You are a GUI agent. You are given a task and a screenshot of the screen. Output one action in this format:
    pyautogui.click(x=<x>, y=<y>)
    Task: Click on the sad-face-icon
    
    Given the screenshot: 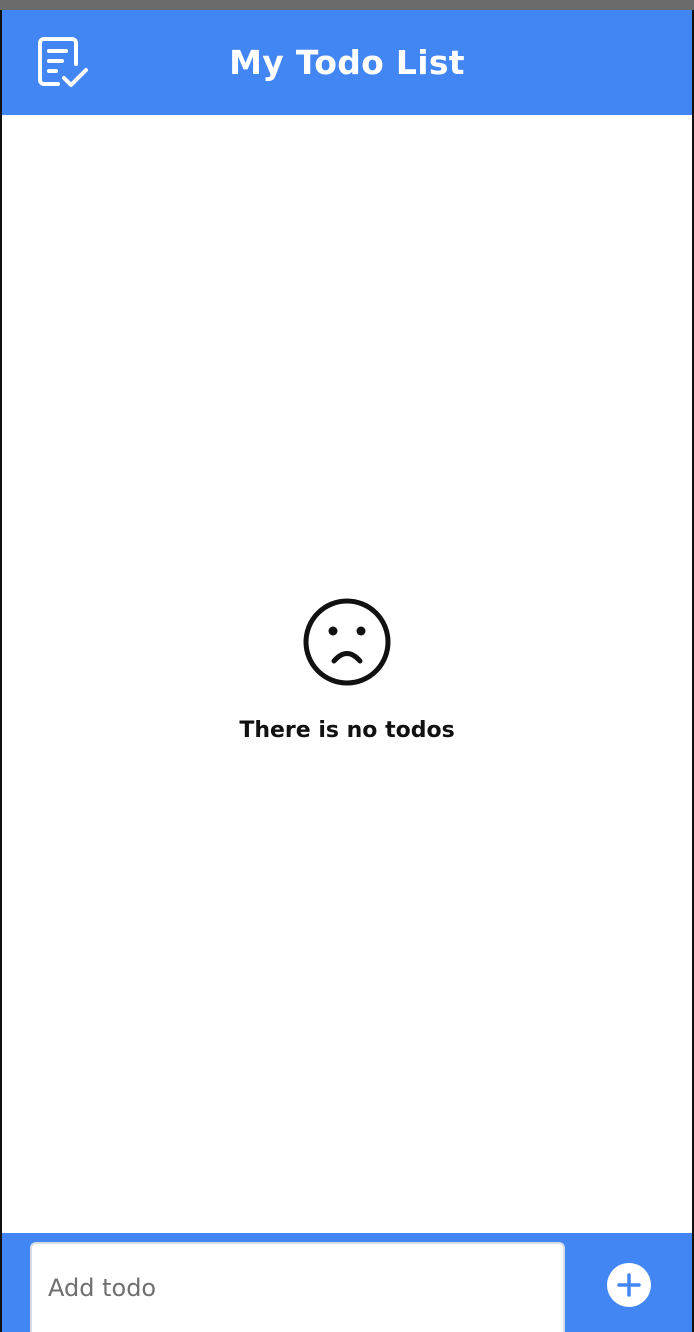 What is the action you would take?
    pyautogui.click(x=347, y=642)
    